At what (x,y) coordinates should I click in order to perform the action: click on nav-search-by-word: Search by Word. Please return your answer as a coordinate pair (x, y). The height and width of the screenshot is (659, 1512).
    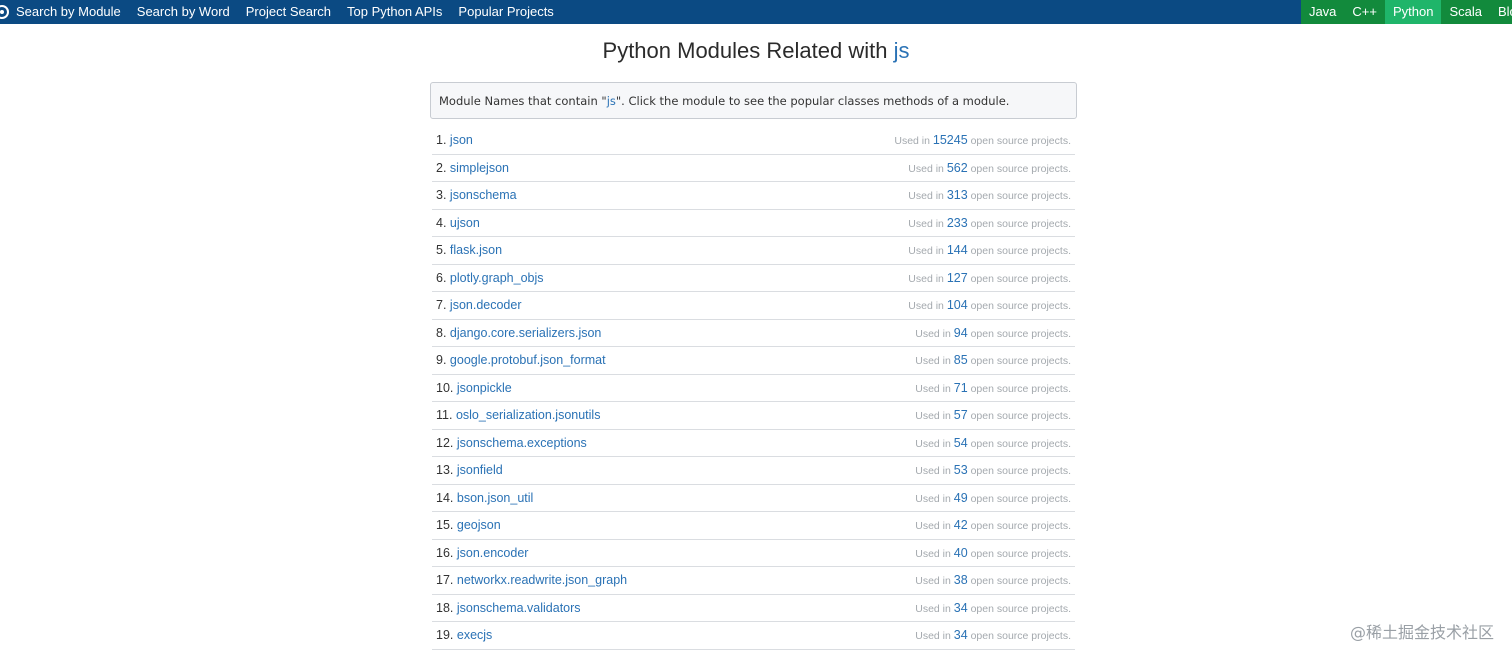
    Looking at the image, I should click on (183, 12).